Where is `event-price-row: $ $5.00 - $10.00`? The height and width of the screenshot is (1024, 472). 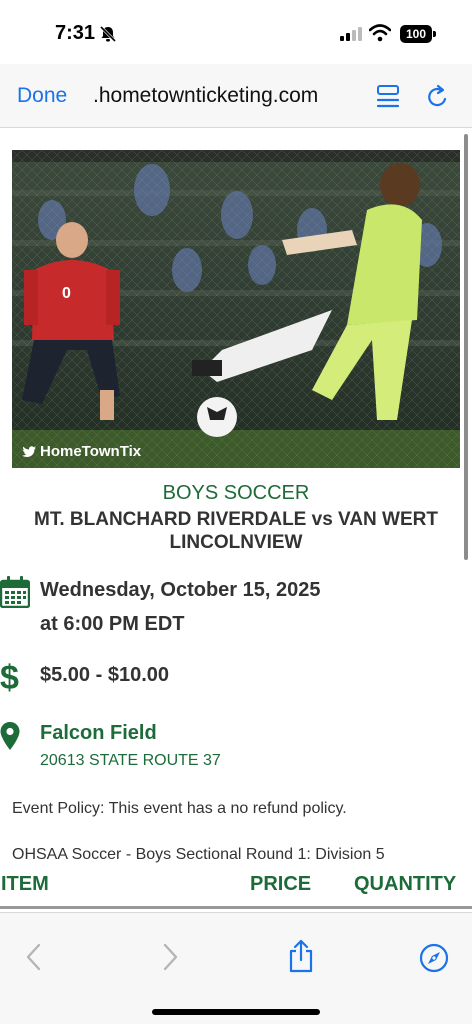
event-price-row: $ $5.00 - $10.00 is located at coordinates (236, 677).